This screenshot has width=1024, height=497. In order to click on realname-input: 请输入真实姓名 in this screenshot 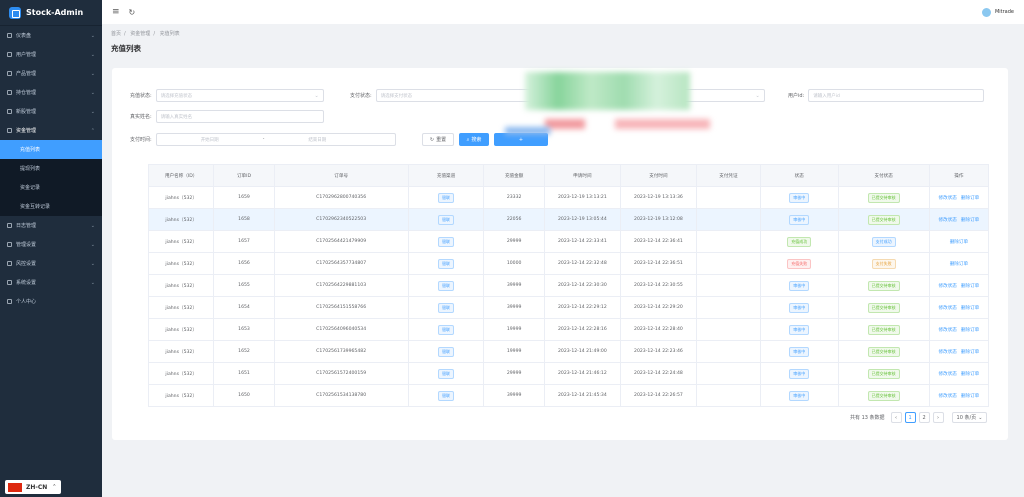, I will do `click(239, 116)`.